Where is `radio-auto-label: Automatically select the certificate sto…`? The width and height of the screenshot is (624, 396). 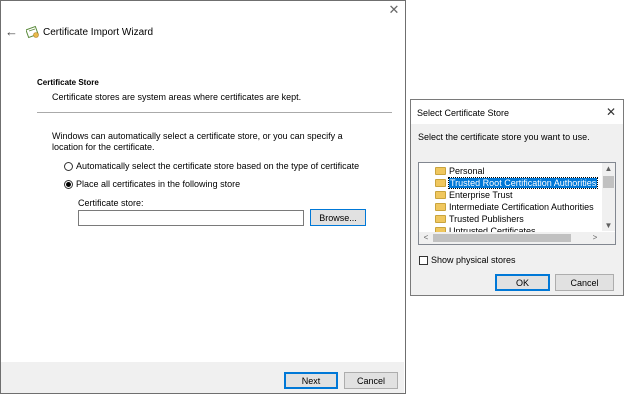 radio-auto-label: Automatically select the certificate sto… is located at coordinates (218, 166).